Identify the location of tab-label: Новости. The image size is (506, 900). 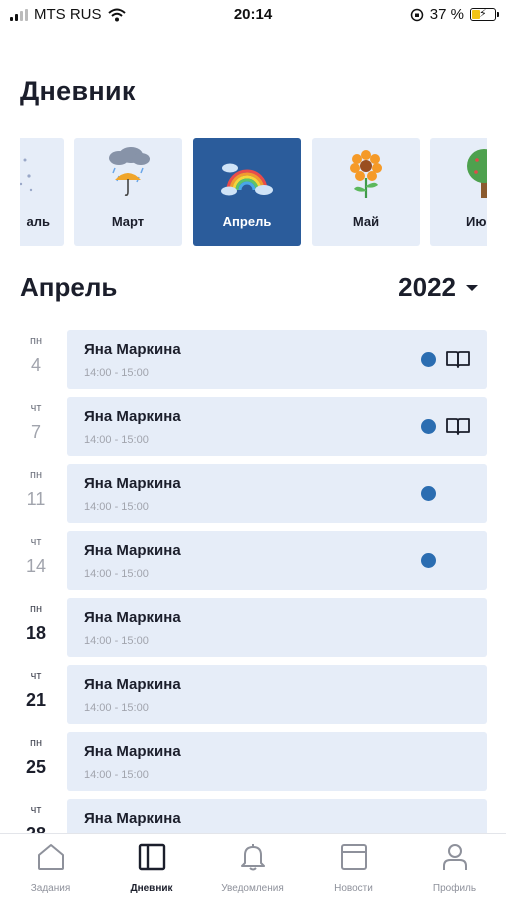
(353, 888).